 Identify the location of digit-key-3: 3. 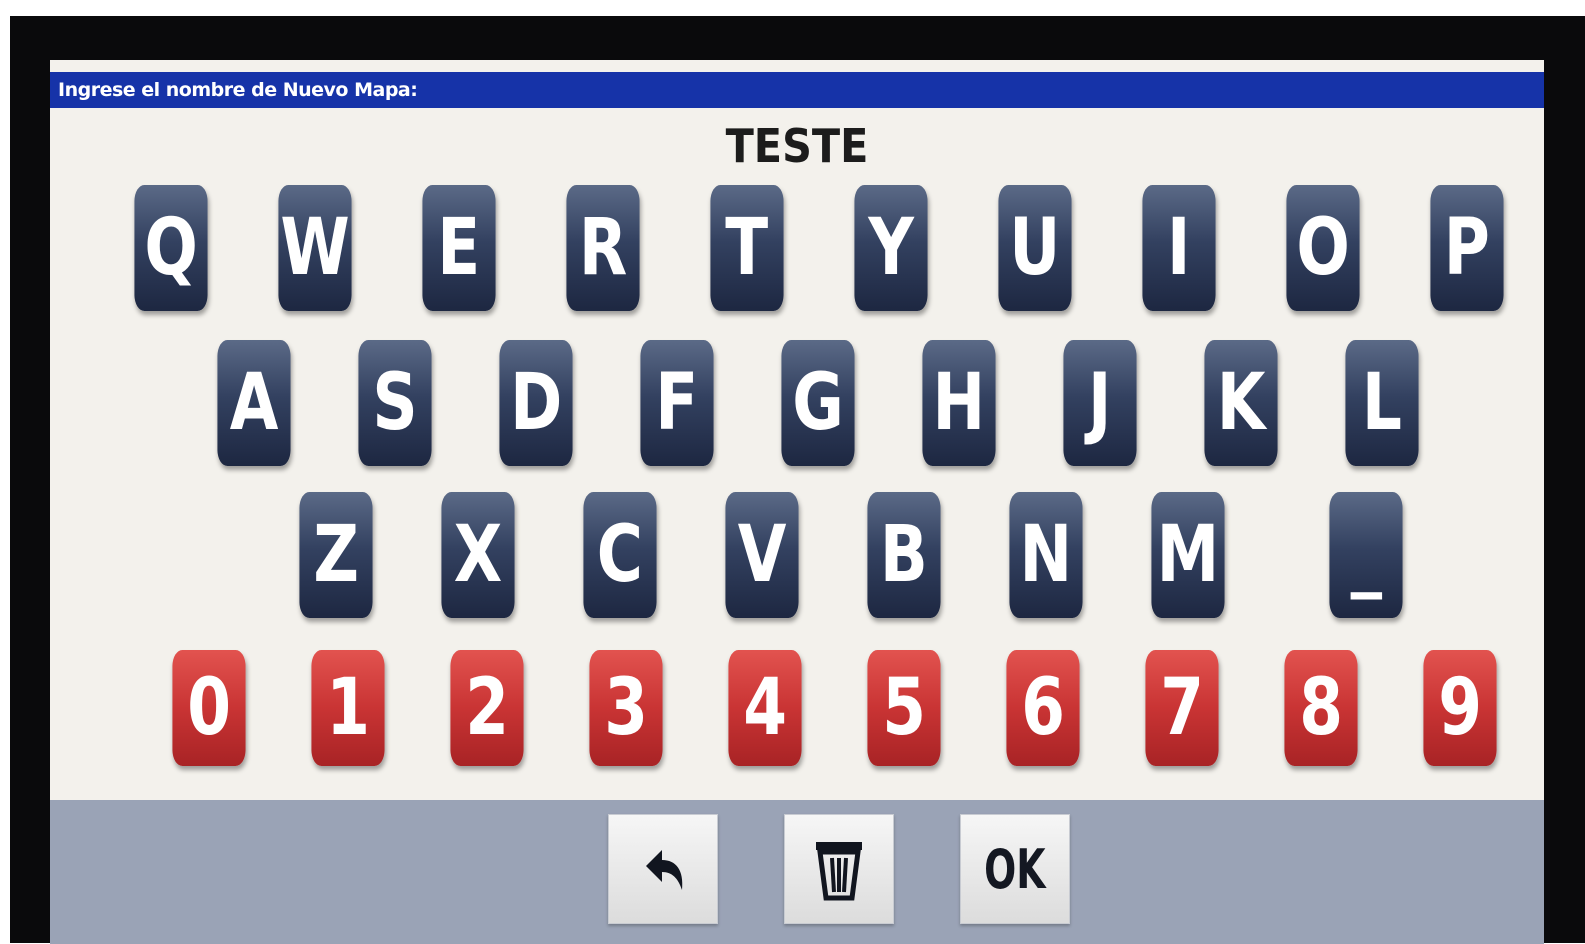
(626, 708).